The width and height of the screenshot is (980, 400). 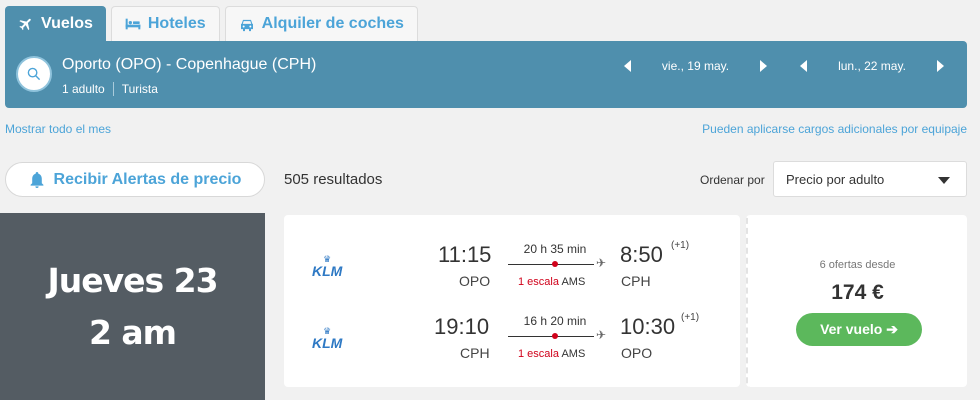 What do you see at coordinates (465, 254) in the screenshot?
I see `depart-time: 11:15` at bounding box center [465, 254].